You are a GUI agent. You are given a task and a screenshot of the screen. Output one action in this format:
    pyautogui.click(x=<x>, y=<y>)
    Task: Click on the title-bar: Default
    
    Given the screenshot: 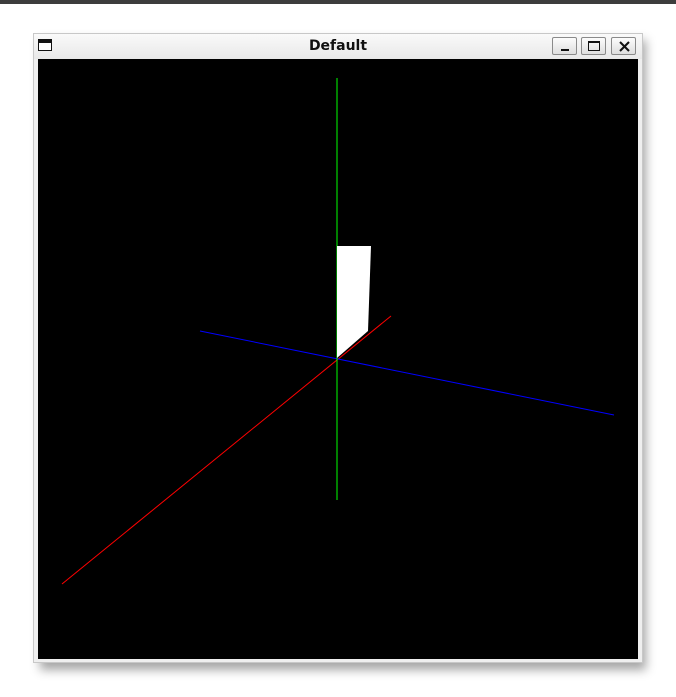 What is the action you would take?
    pyautogui.click(x=338, y=46)
    